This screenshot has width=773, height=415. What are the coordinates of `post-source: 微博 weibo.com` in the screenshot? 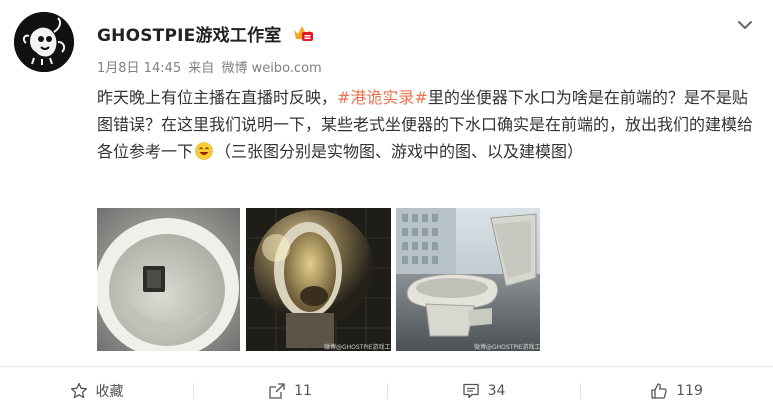 It's located at (271, 68).